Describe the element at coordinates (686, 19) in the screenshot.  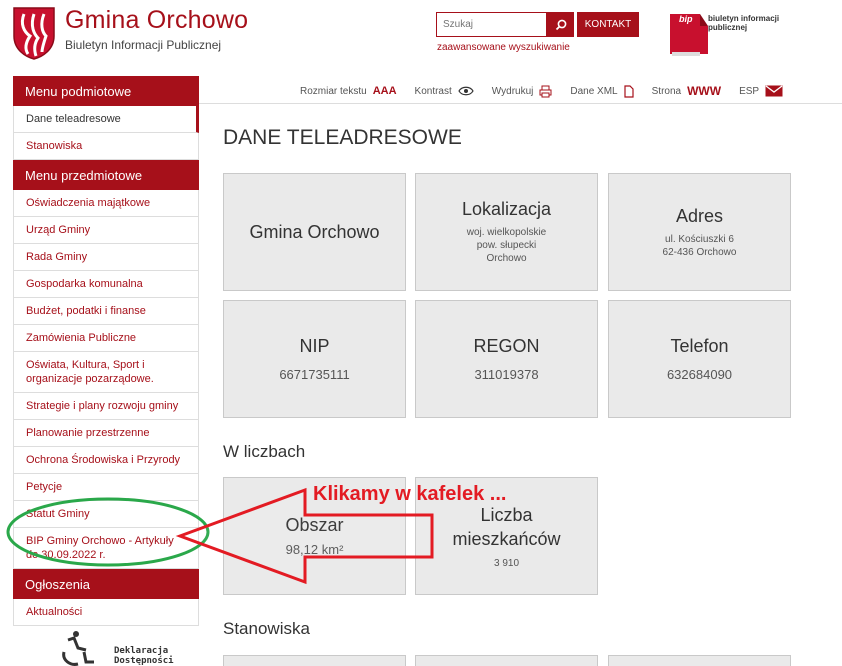
I see `bip-logo-mark: bip` at that location.